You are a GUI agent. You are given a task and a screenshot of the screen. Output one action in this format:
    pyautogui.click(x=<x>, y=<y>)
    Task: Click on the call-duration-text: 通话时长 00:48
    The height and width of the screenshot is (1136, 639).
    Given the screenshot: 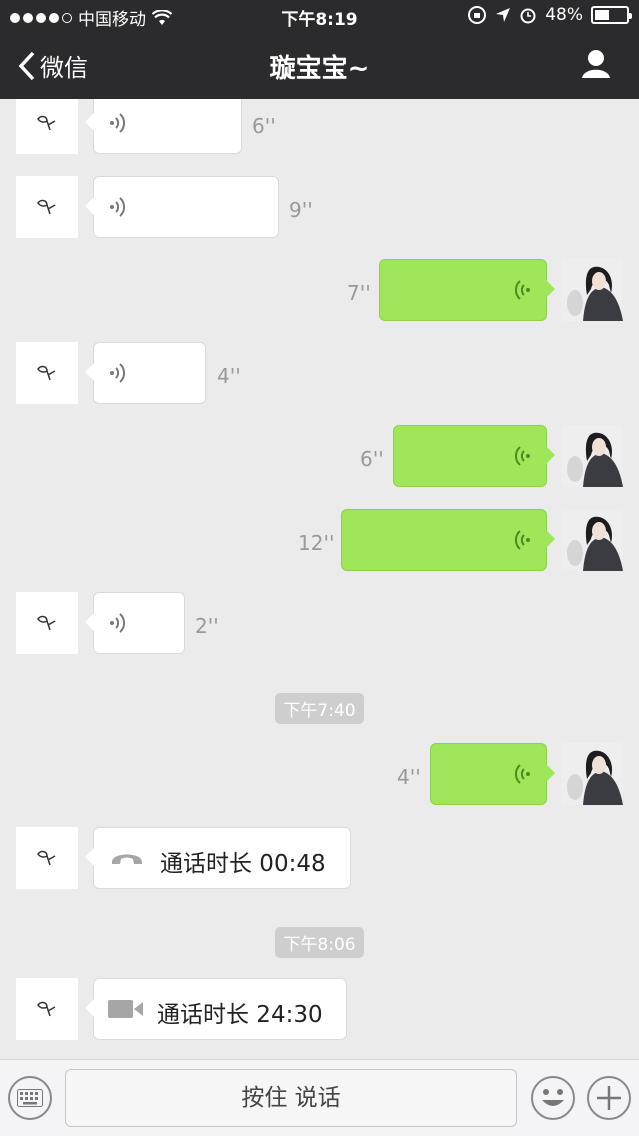 What is the action you would take?
    pyautogui.click(x=243, y=864)
    